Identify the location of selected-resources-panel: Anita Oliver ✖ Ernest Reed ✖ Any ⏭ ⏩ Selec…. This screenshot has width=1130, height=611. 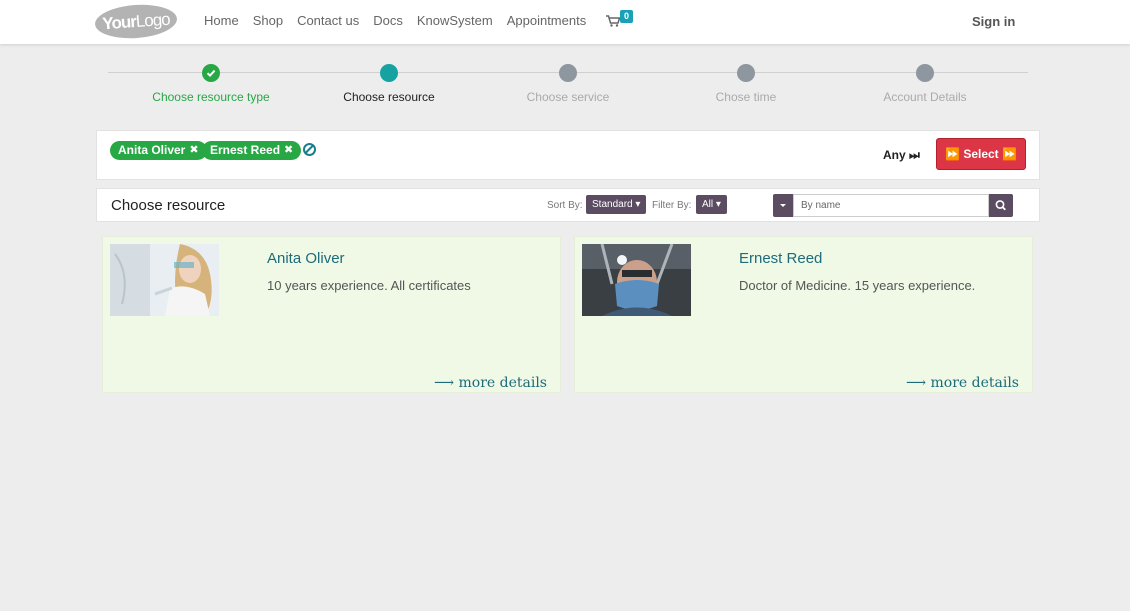
(568, 155).